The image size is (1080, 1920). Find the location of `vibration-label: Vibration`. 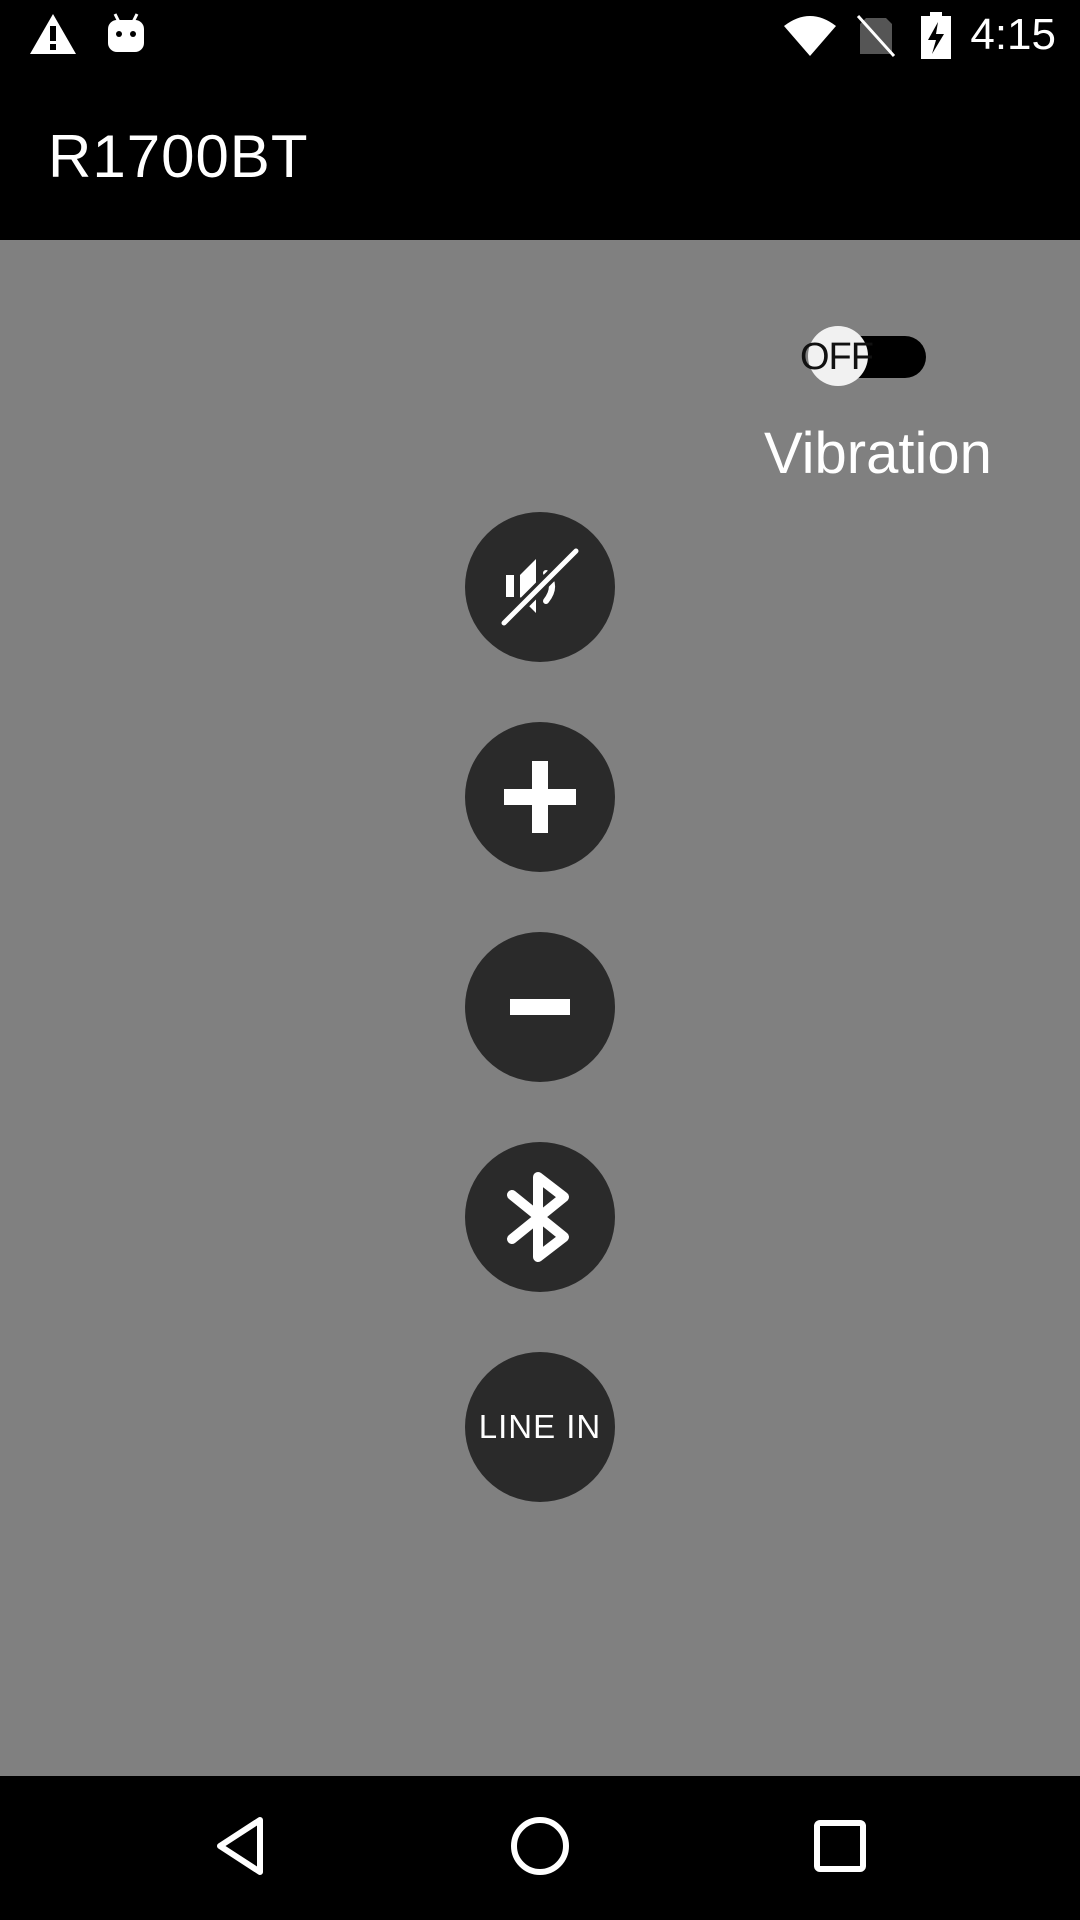

vibration-label: Vibration is located at coordinates (878, 453).